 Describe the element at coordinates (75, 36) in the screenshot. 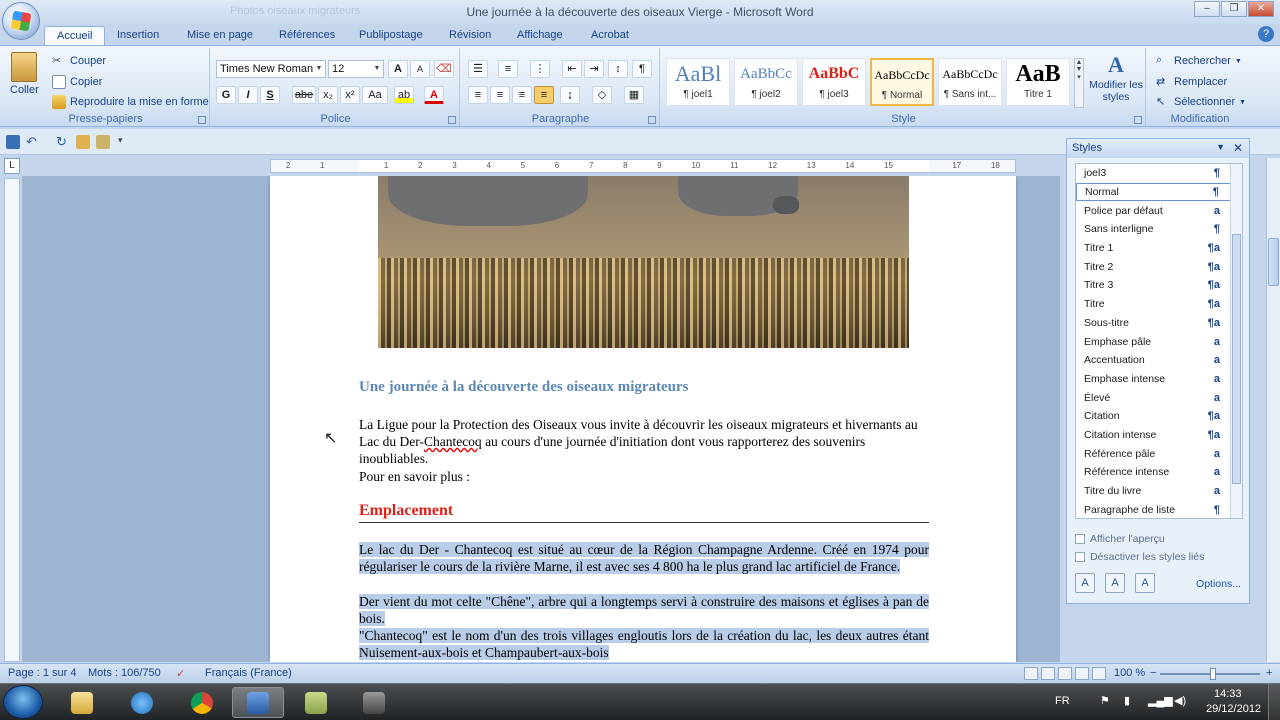

I see `tab-accueil: Accueil` at that location.